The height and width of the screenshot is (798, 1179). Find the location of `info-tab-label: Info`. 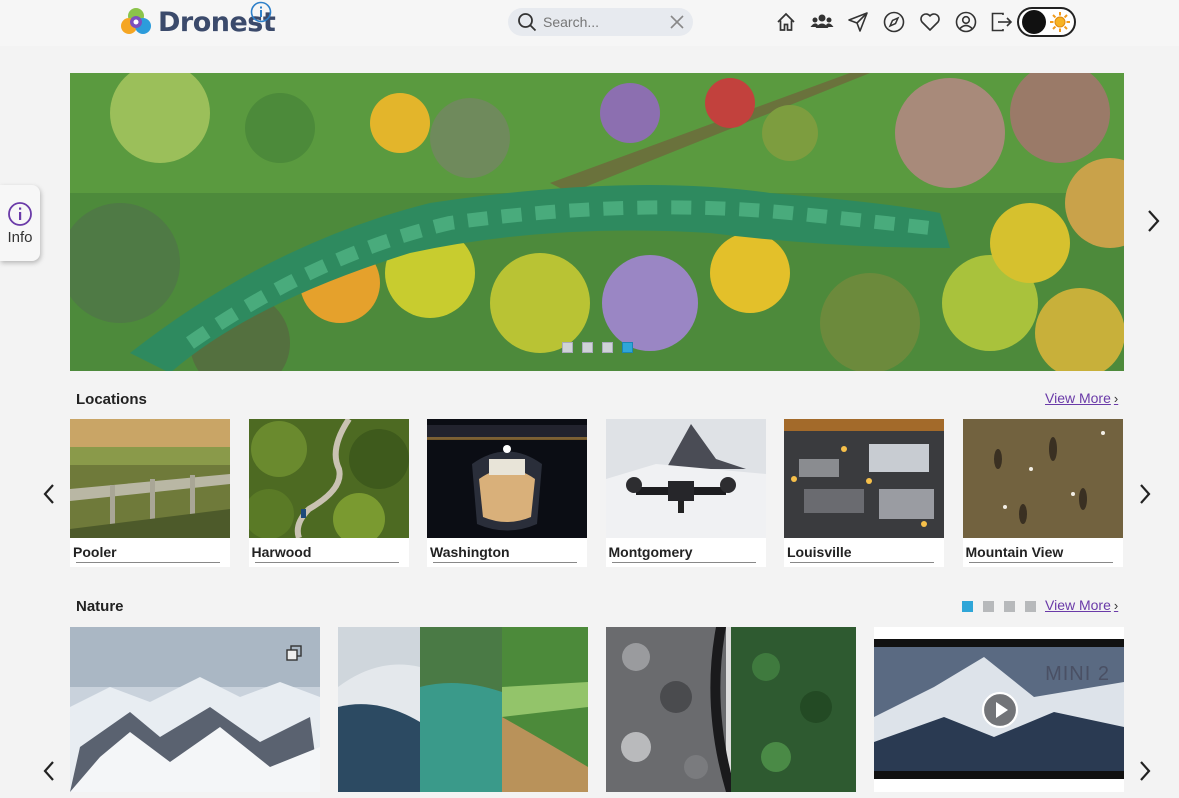

info-tab-label: Info is located at coordinates (20, 237).